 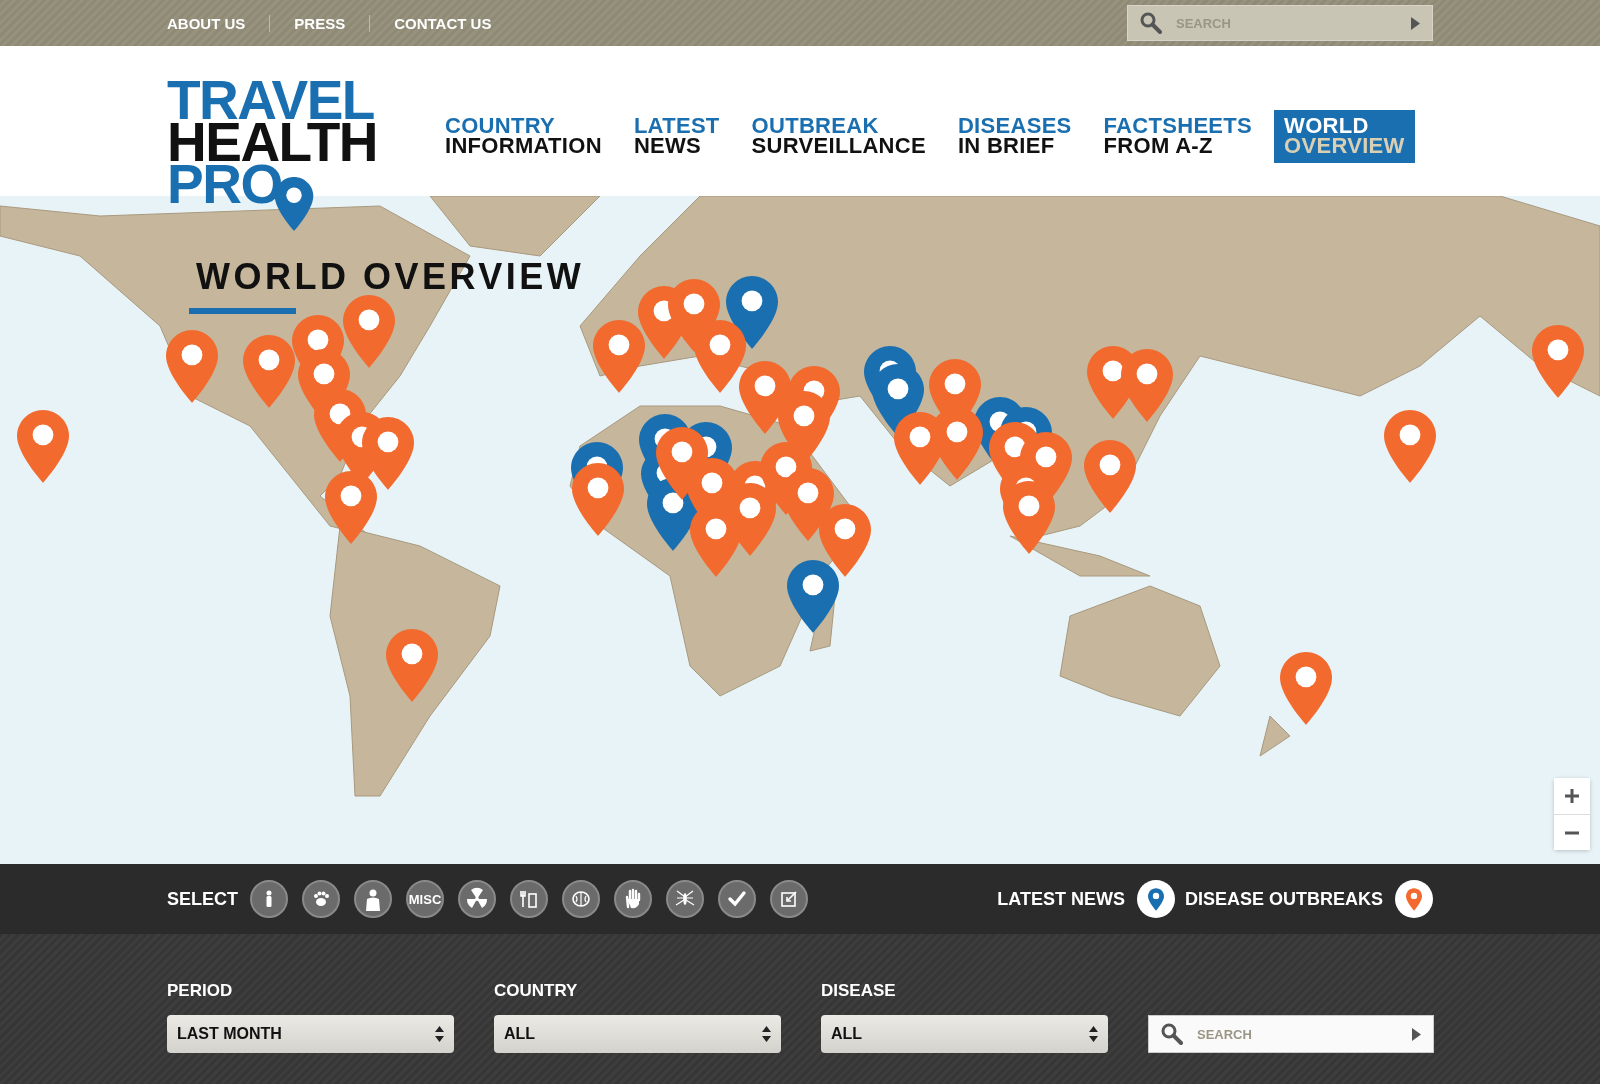 What do you see at coordinates (633, 899) in the screenshot?
I see `hand-filter-button` at bounding box center [633, 899].